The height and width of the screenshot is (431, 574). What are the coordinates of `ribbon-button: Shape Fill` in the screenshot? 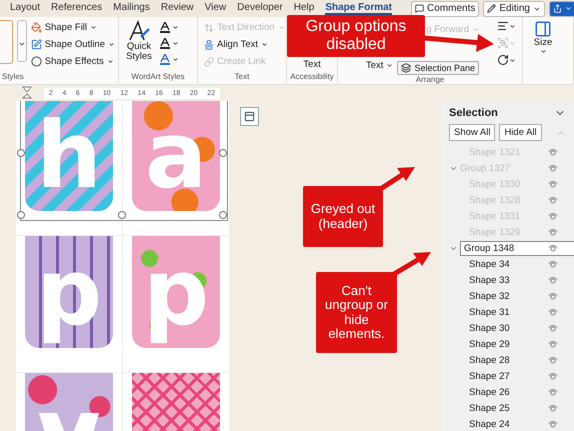 It's located at (72, 27).